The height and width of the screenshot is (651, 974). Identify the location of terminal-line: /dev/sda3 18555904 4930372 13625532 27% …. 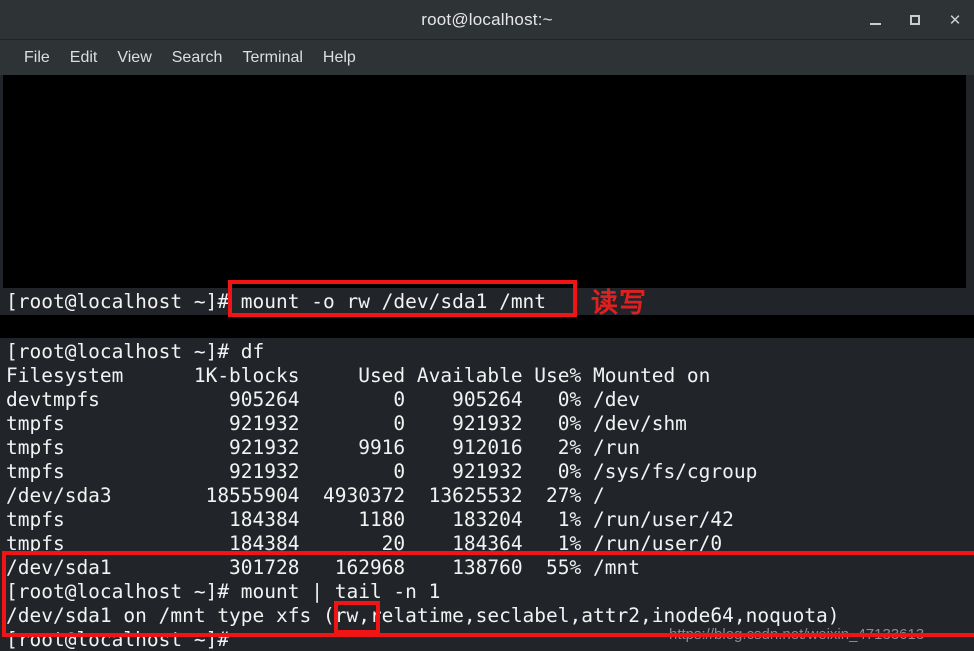
(305, 495).